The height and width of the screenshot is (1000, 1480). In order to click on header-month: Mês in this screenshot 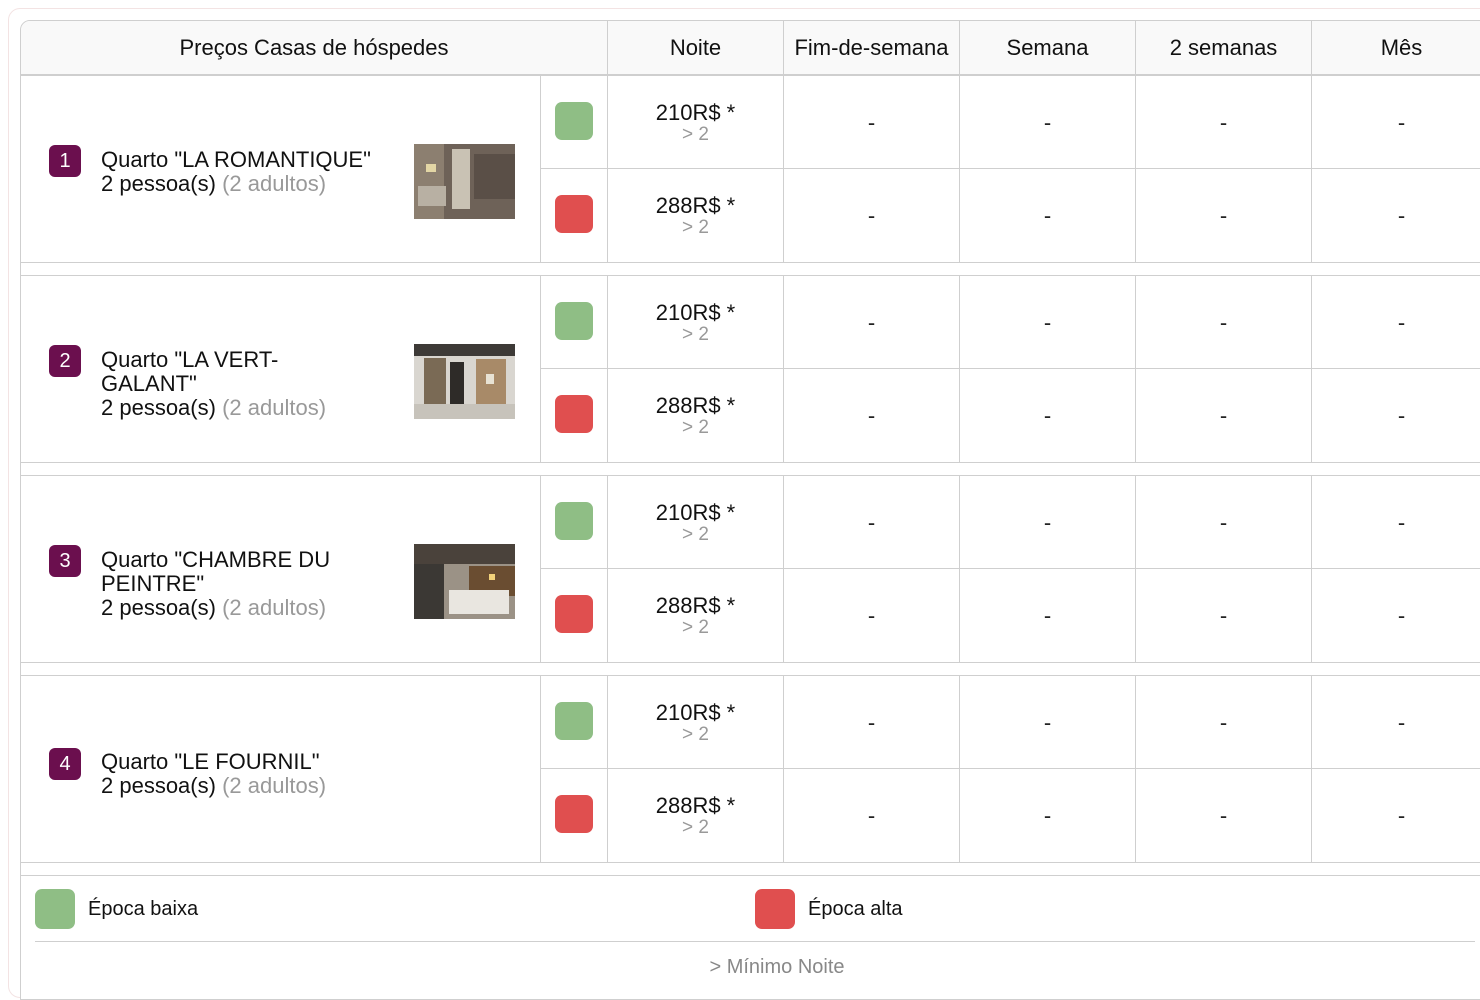, I will do `click(1401, 47)`.